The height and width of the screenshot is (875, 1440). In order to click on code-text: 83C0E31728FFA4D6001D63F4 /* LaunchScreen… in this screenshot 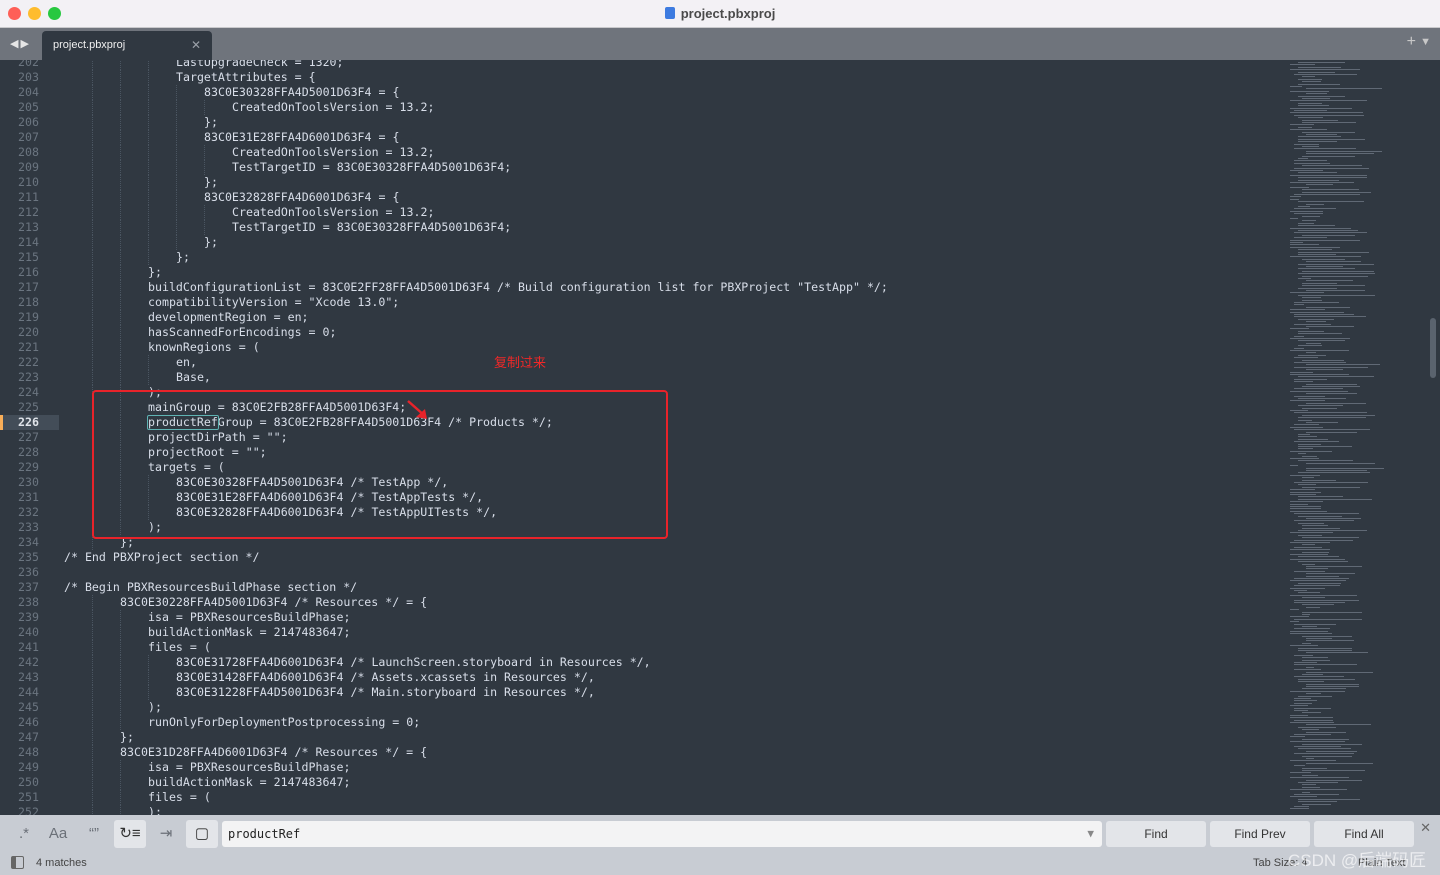, I will do `click(413, 662)`.